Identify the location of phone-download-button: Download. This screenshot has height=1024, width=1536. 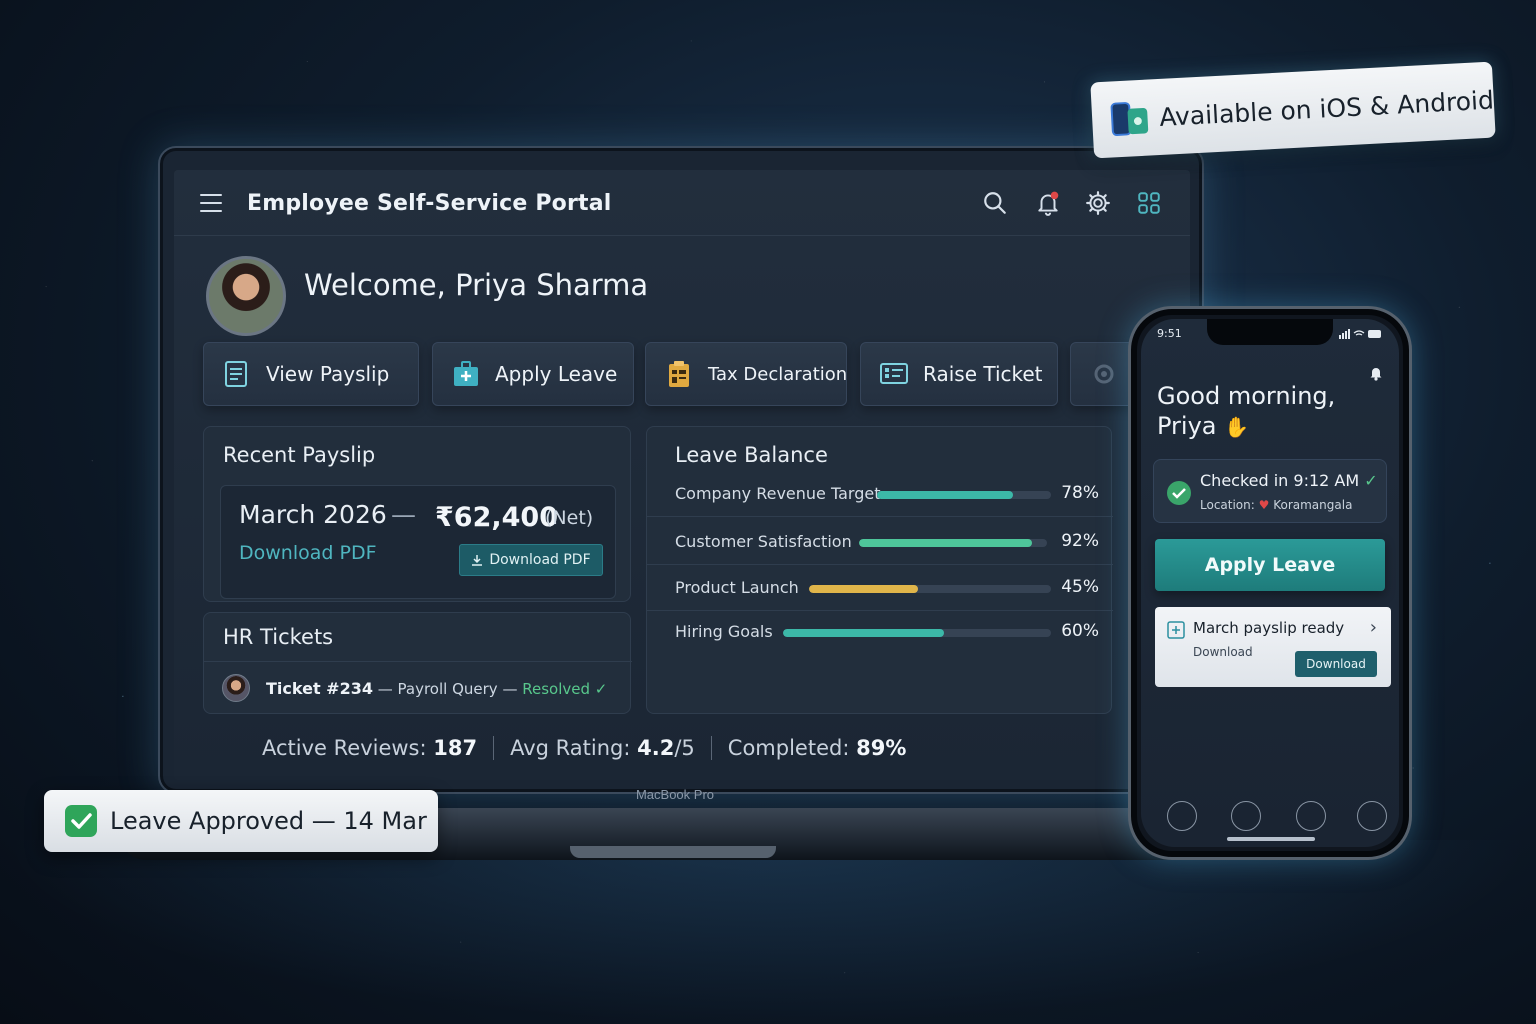
(1336, 664).